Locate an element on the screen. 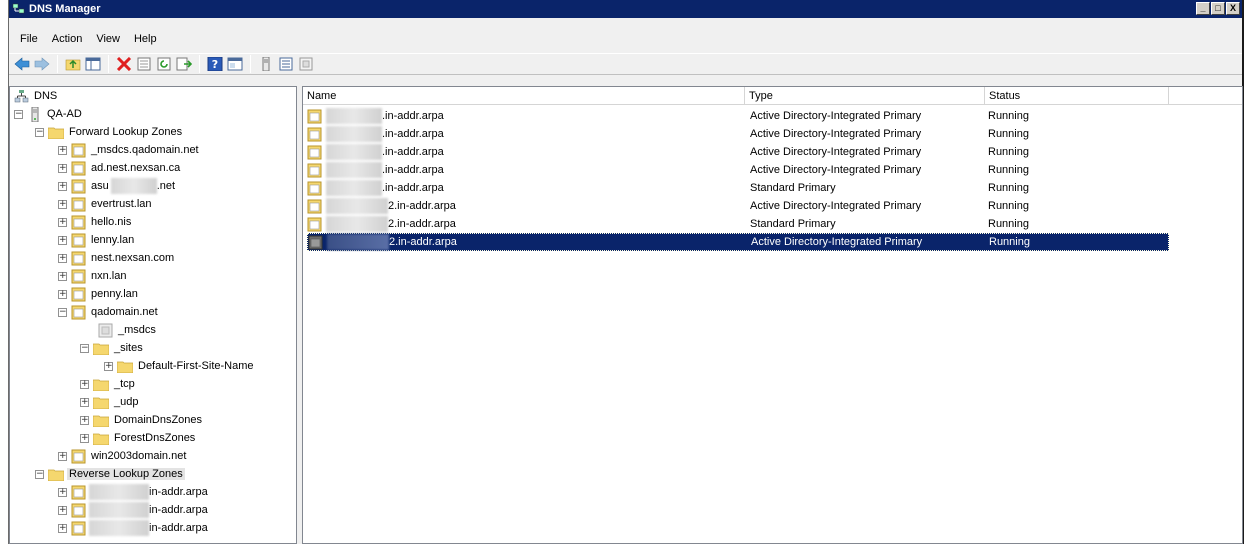  list-icon is located at coordinates (286, 64).